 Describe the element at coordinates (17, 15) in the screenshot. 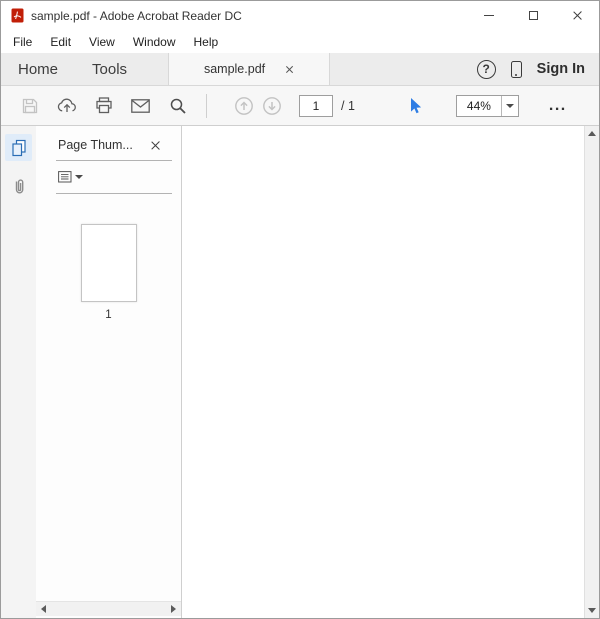

I see `pdf-file-icon` at that location.